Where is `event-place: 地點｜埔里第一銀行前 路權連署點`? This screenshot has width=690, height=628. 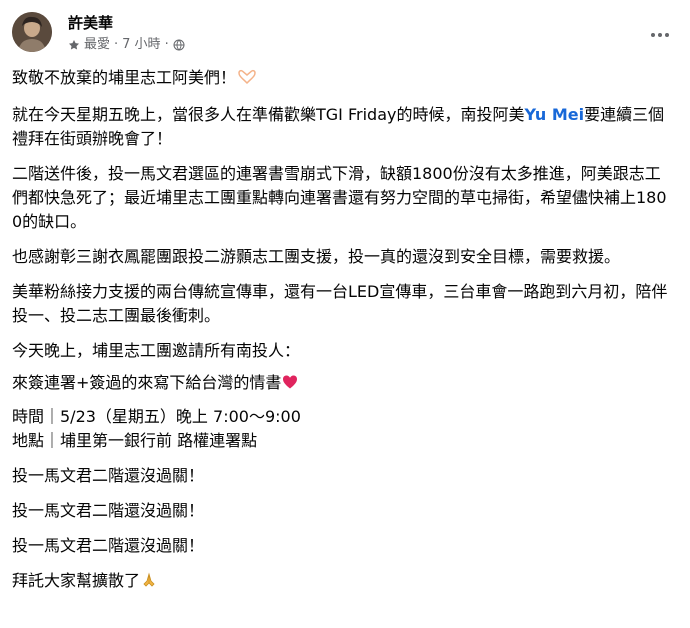 event-place: 地點｜埔里第一銀行前 路權連署點 is located at coordinates (135, 440).